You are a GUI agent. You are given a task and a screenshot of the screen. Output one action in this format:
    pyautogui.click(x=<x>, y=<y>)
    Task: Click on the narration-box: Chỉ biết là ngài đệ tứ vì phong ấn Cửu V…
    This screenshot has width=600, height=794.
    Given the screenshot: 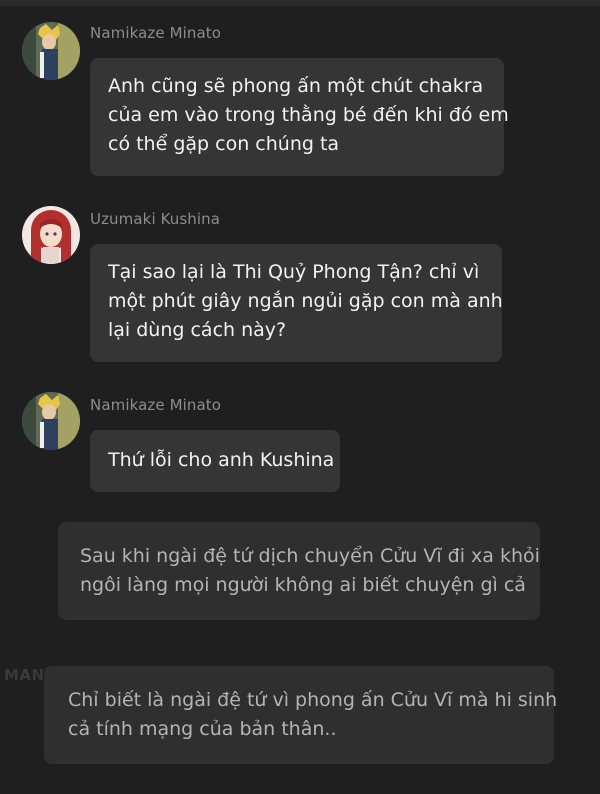 What is the action you would take?
    pyautogui.click(x=301, y=715)
    